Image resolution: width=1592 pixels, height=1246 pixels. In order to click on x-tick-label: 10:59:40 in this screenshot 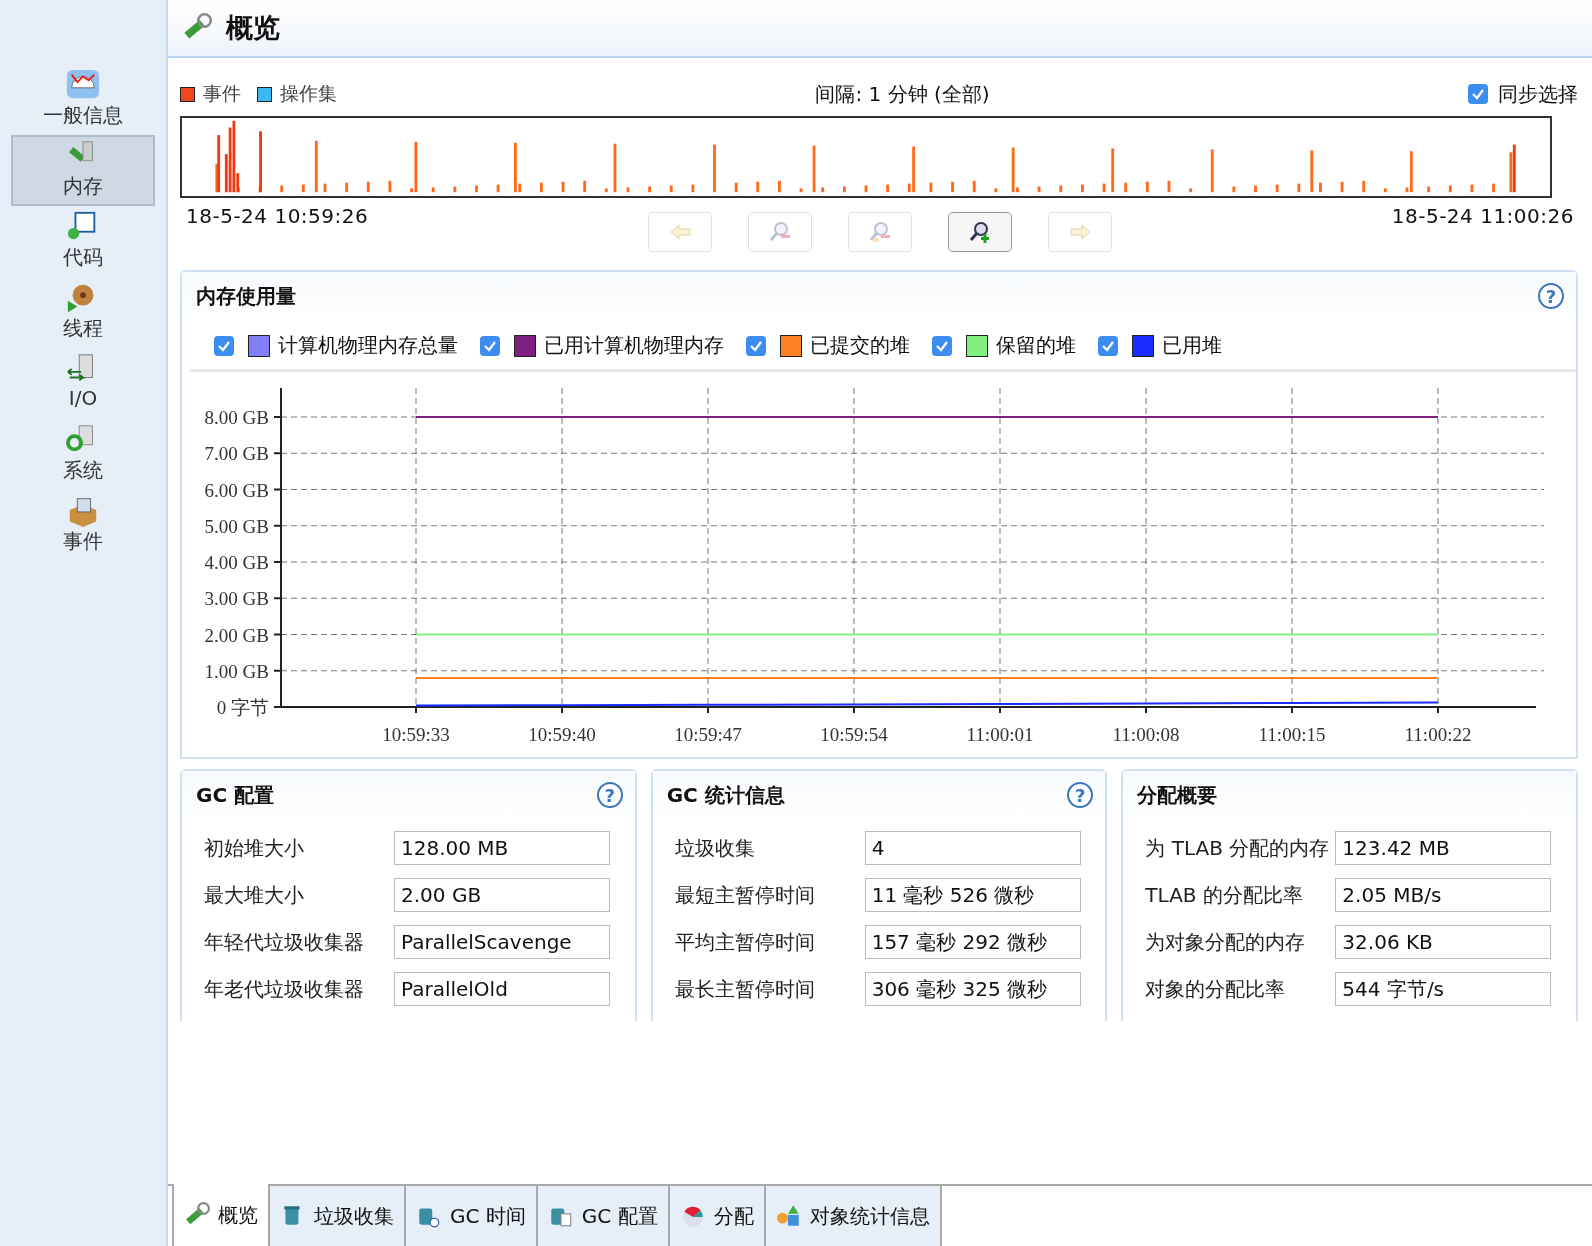, I will do `click(562, 734)`.